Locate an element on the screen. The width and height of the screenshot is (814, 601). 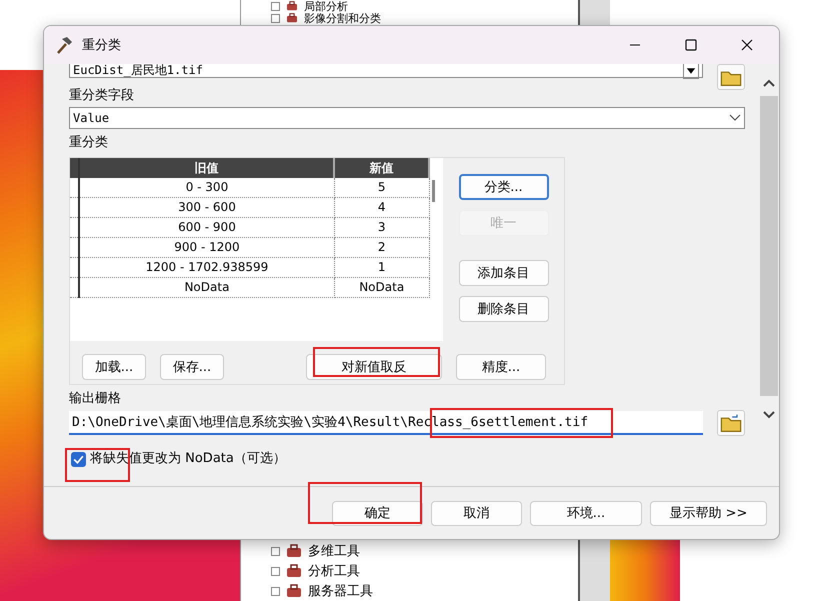
dialog-button: 确定 is located at coordinates (377, 513).